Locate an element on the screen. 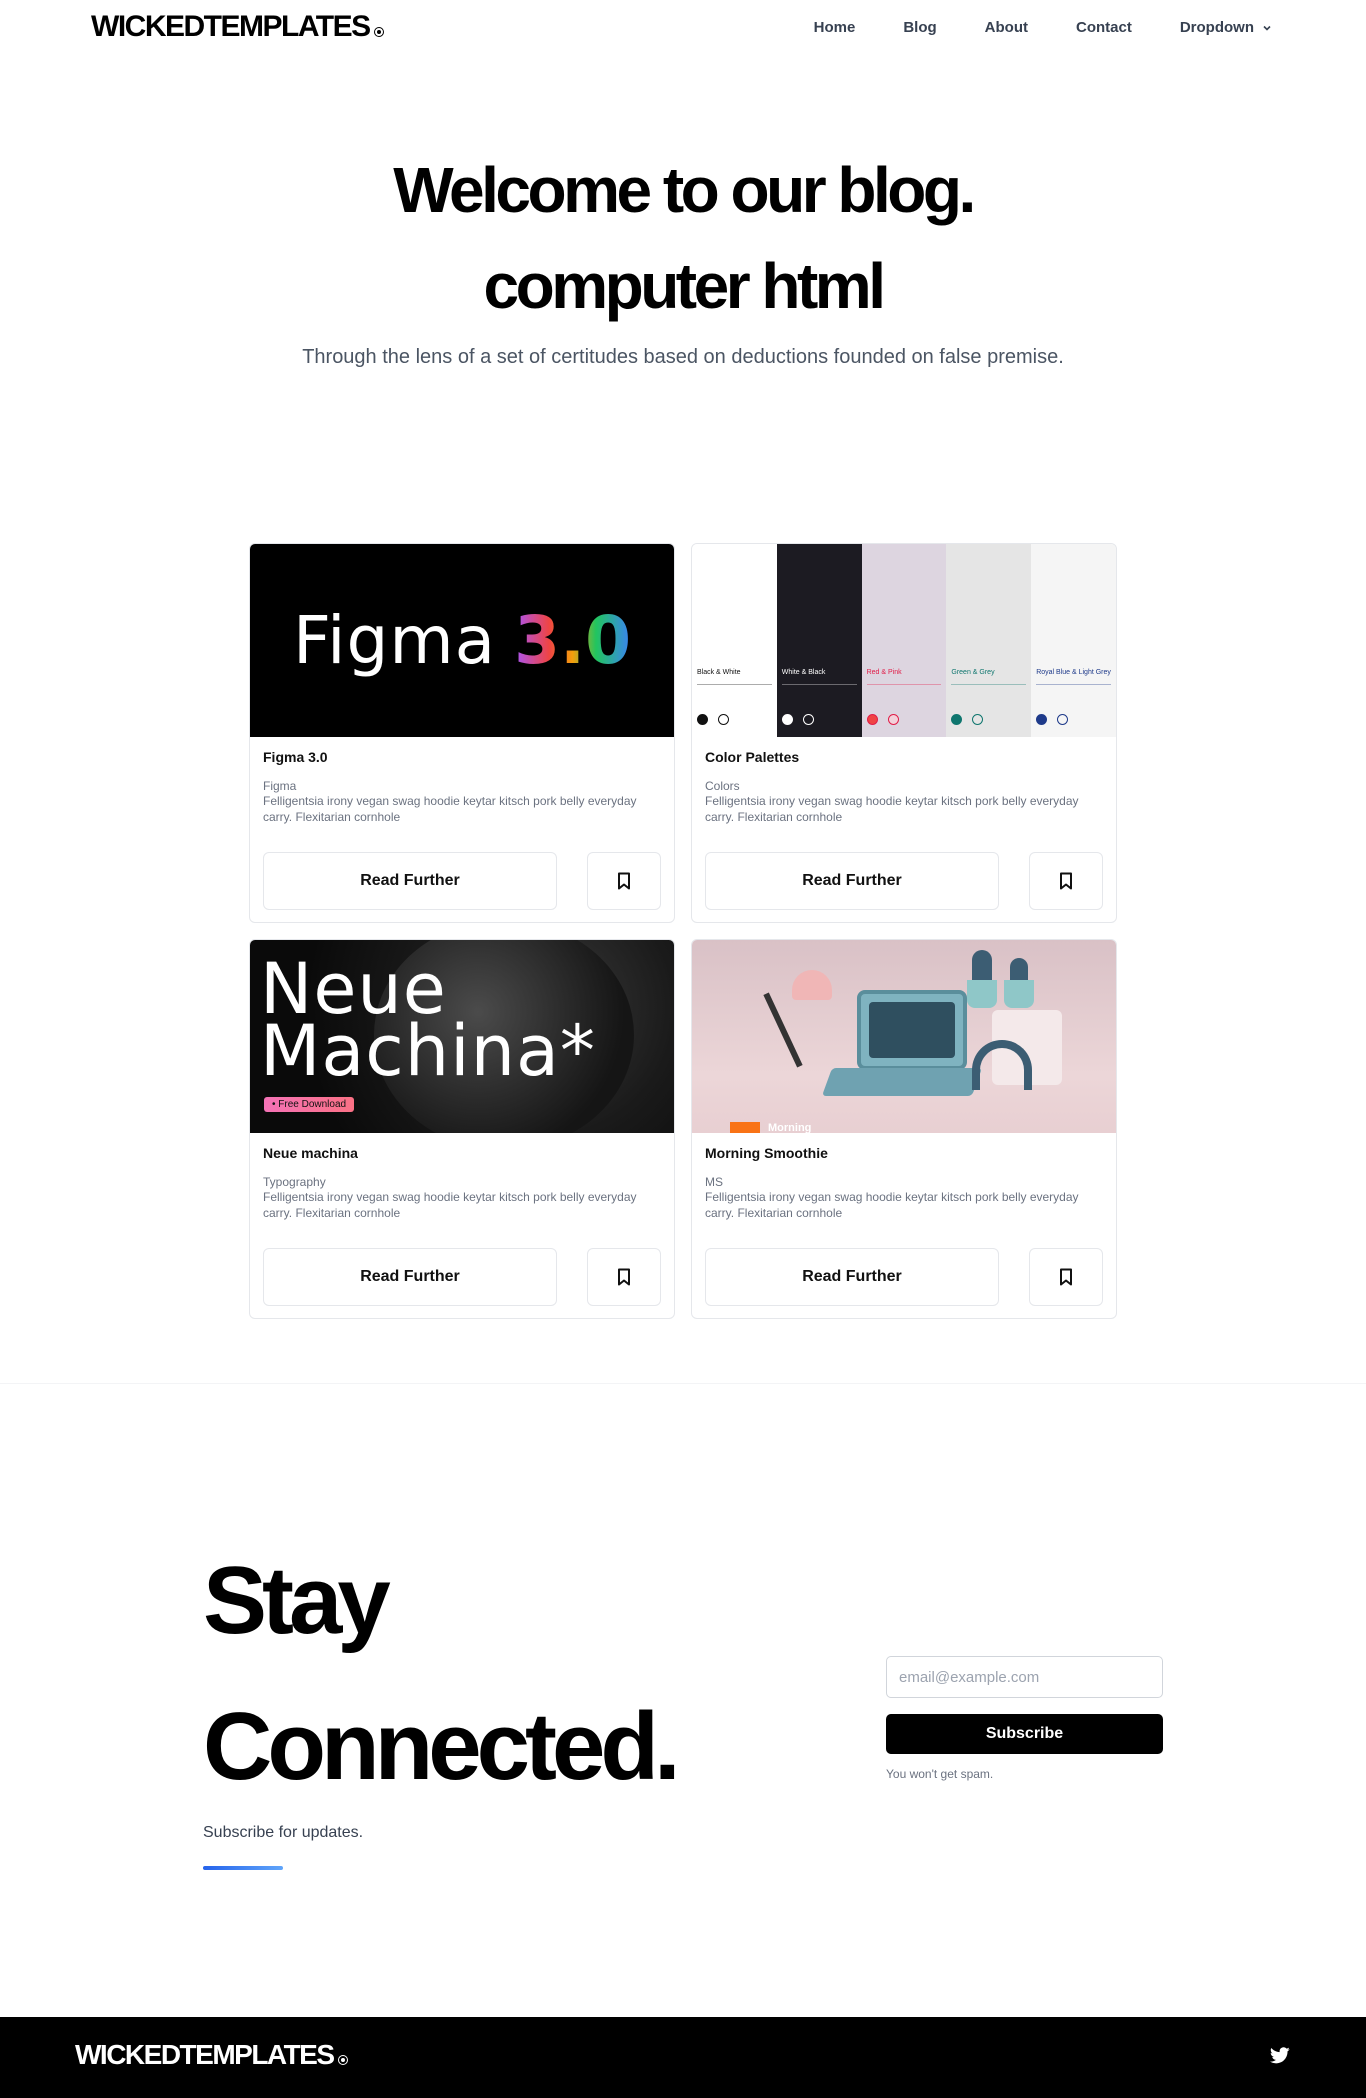  palette-swatch: Red & Pink is located at coordinates (904, 640).